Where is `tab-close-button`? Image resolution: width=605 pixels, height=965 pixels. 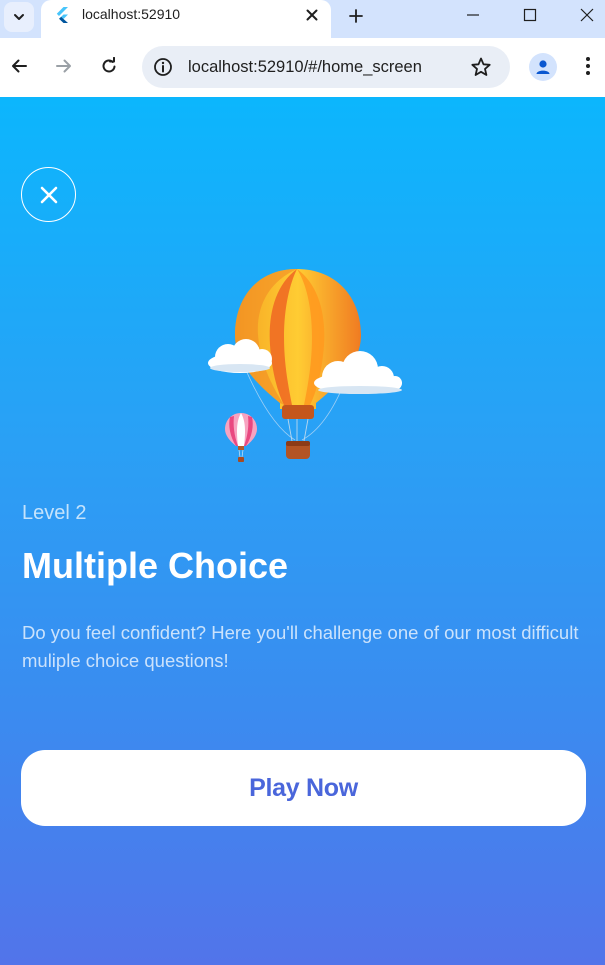
tab-close-button is located at coordinates (312, 15).